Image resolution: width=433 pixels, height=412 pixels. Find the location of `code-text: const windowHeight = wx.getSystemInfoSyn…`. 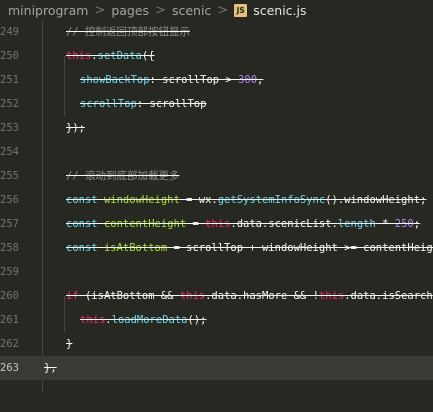

code-text: const windowHeight = wx.getSystemInfoSyn… is located at coordinates (246, 200).